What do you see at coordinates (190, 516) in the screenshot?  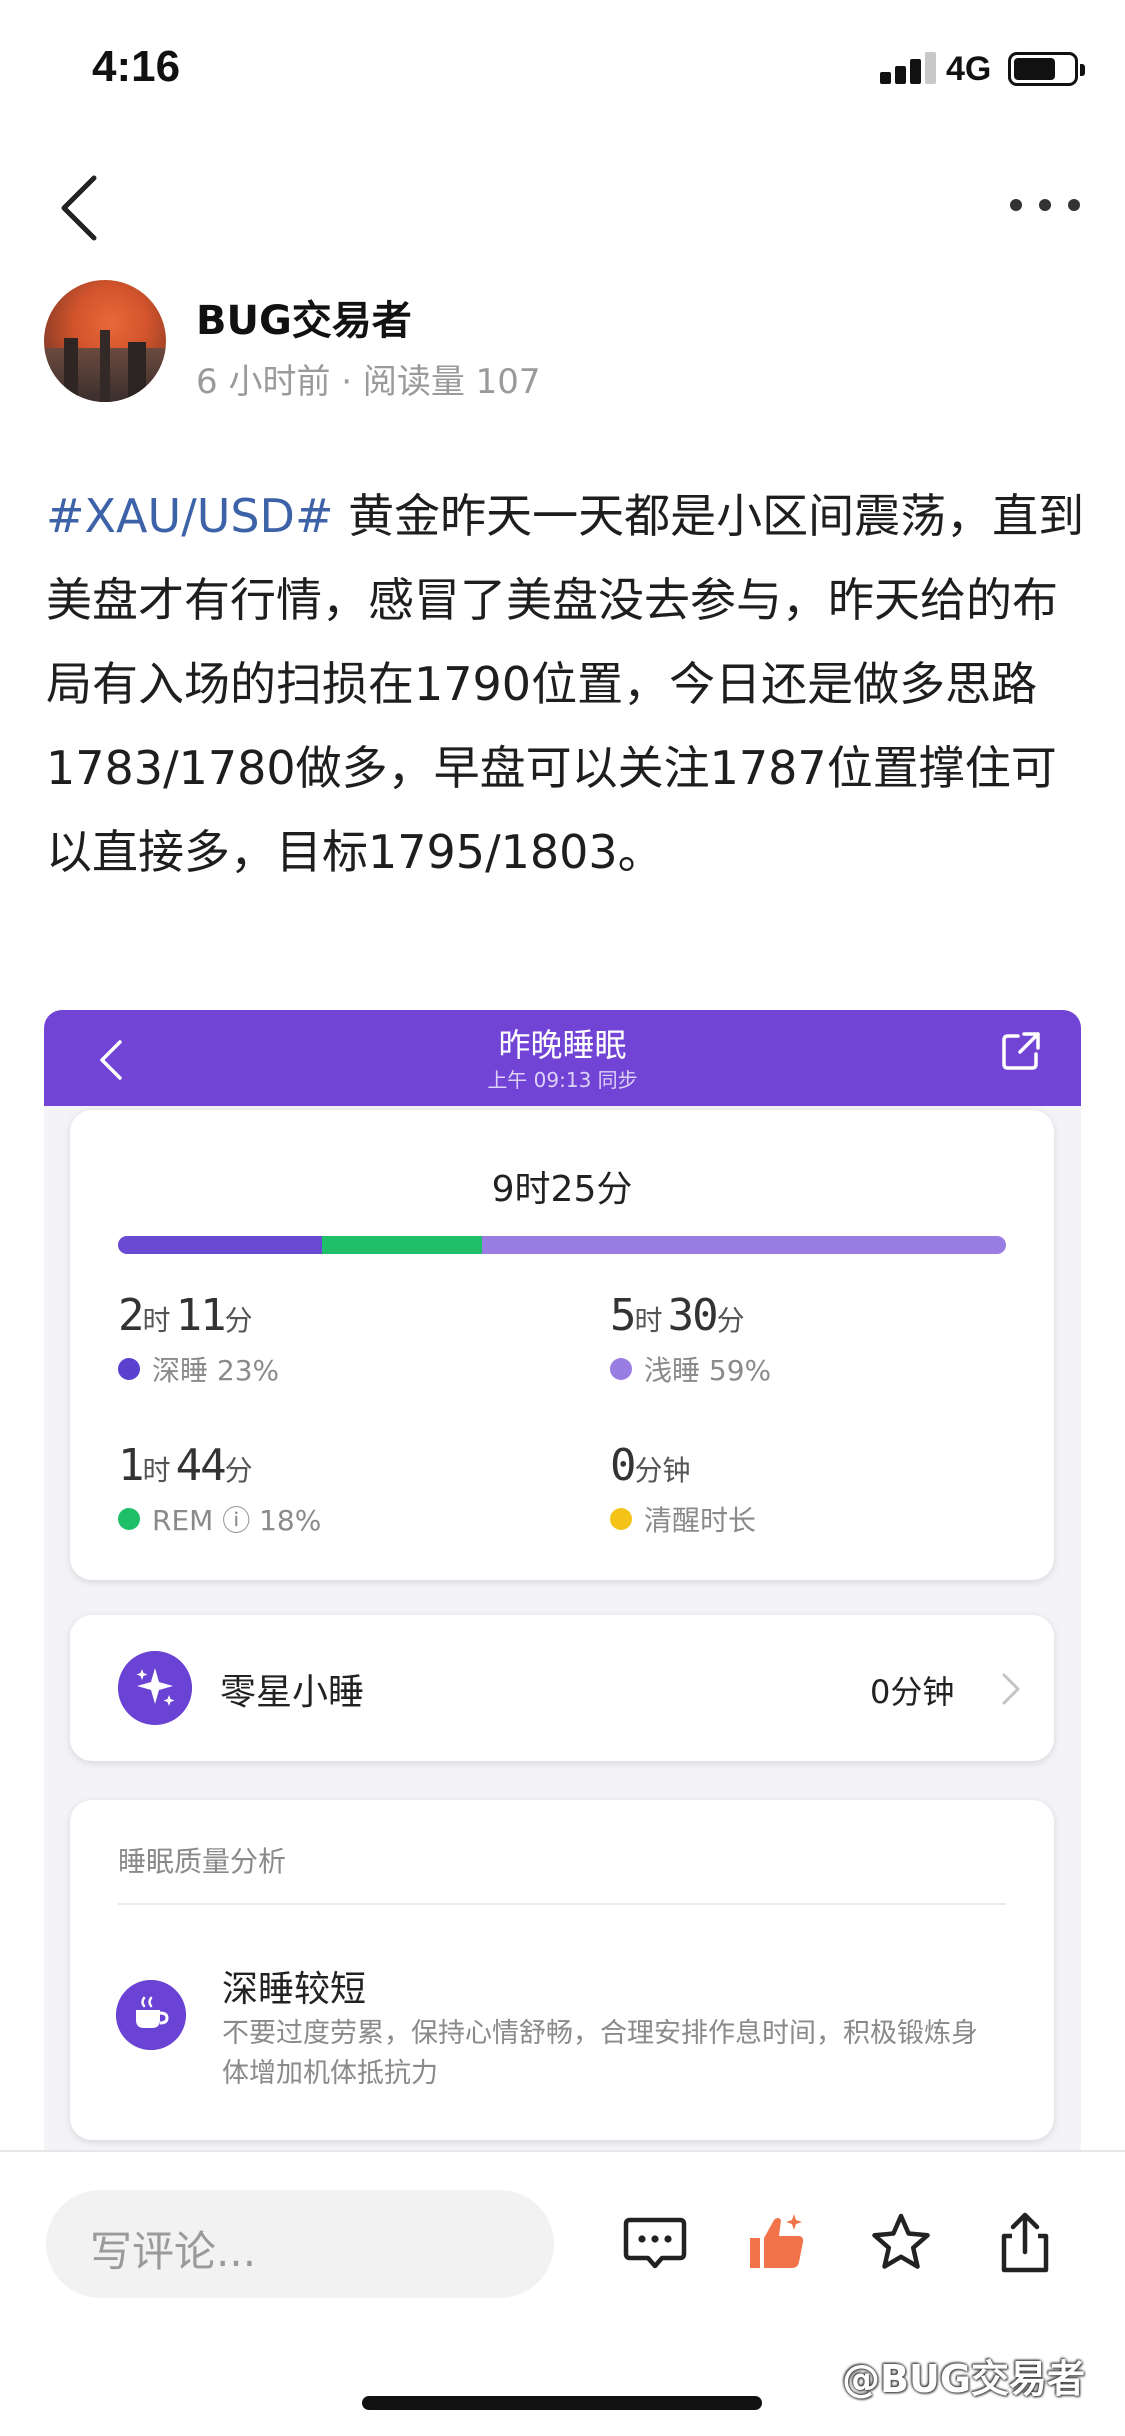 I see `hashtag-link: #XAU/USD#` at bounding box center [190, 516].